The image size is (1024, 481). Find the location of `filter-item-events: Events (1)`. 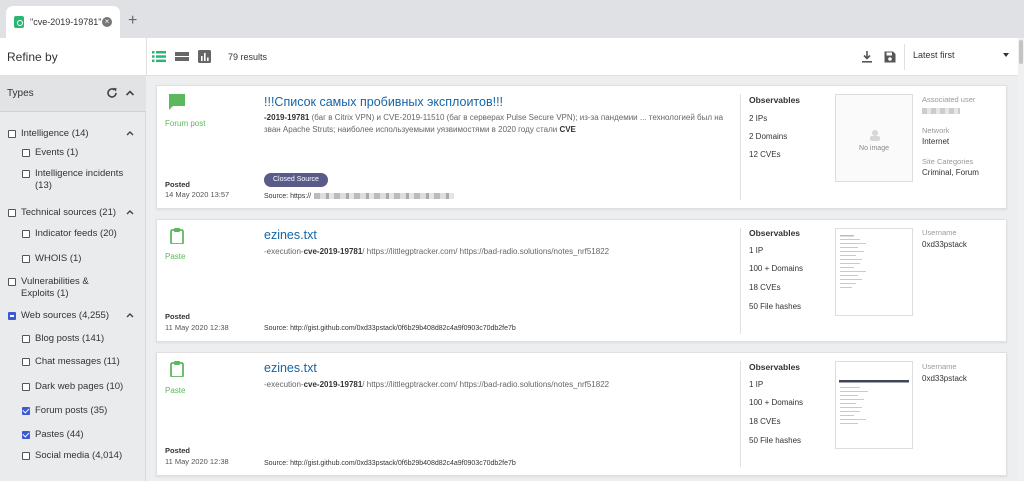

filter-item-events: Events (1) is located at coordinates (78, 153).